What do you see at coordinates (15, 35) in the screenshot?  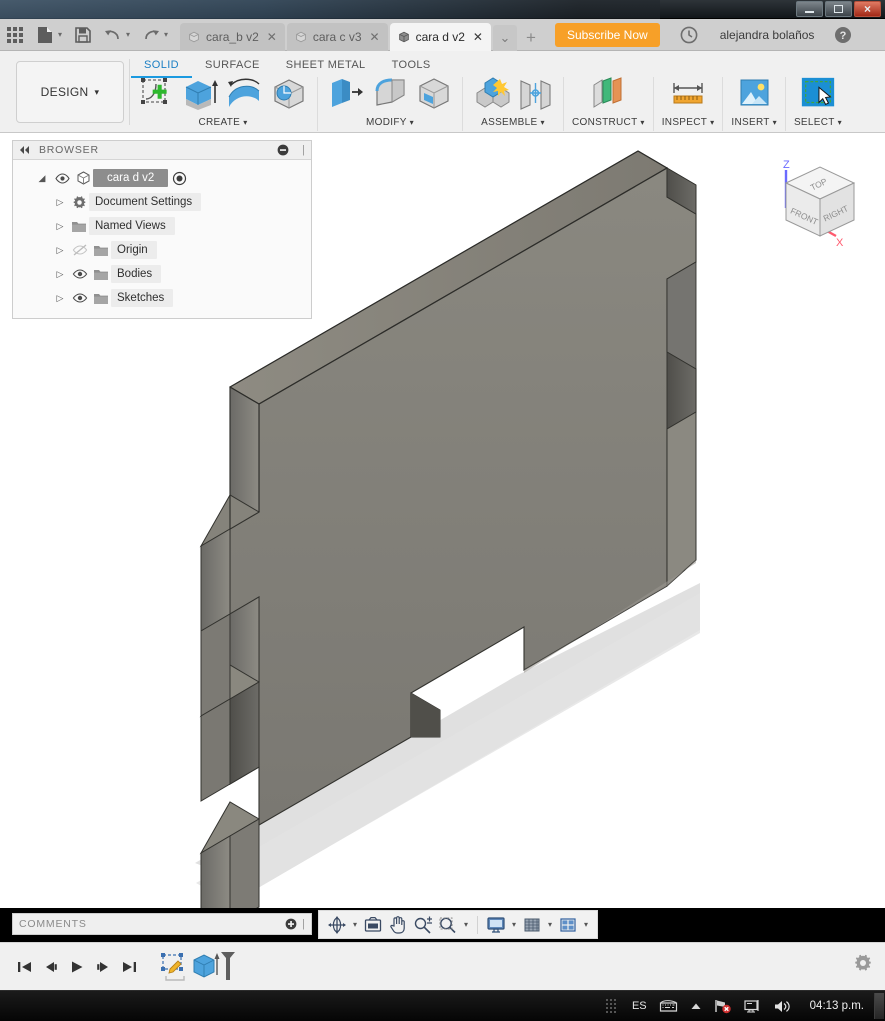 I see `apps-grid-button` at bounding box center [15, 35].